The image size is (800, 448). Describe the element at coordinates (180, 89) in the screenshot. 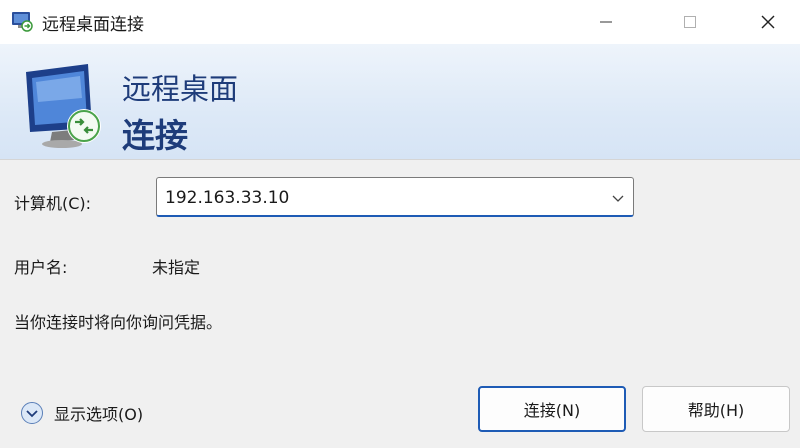

I see `banner-title-line1: 远程桌面` at that location.